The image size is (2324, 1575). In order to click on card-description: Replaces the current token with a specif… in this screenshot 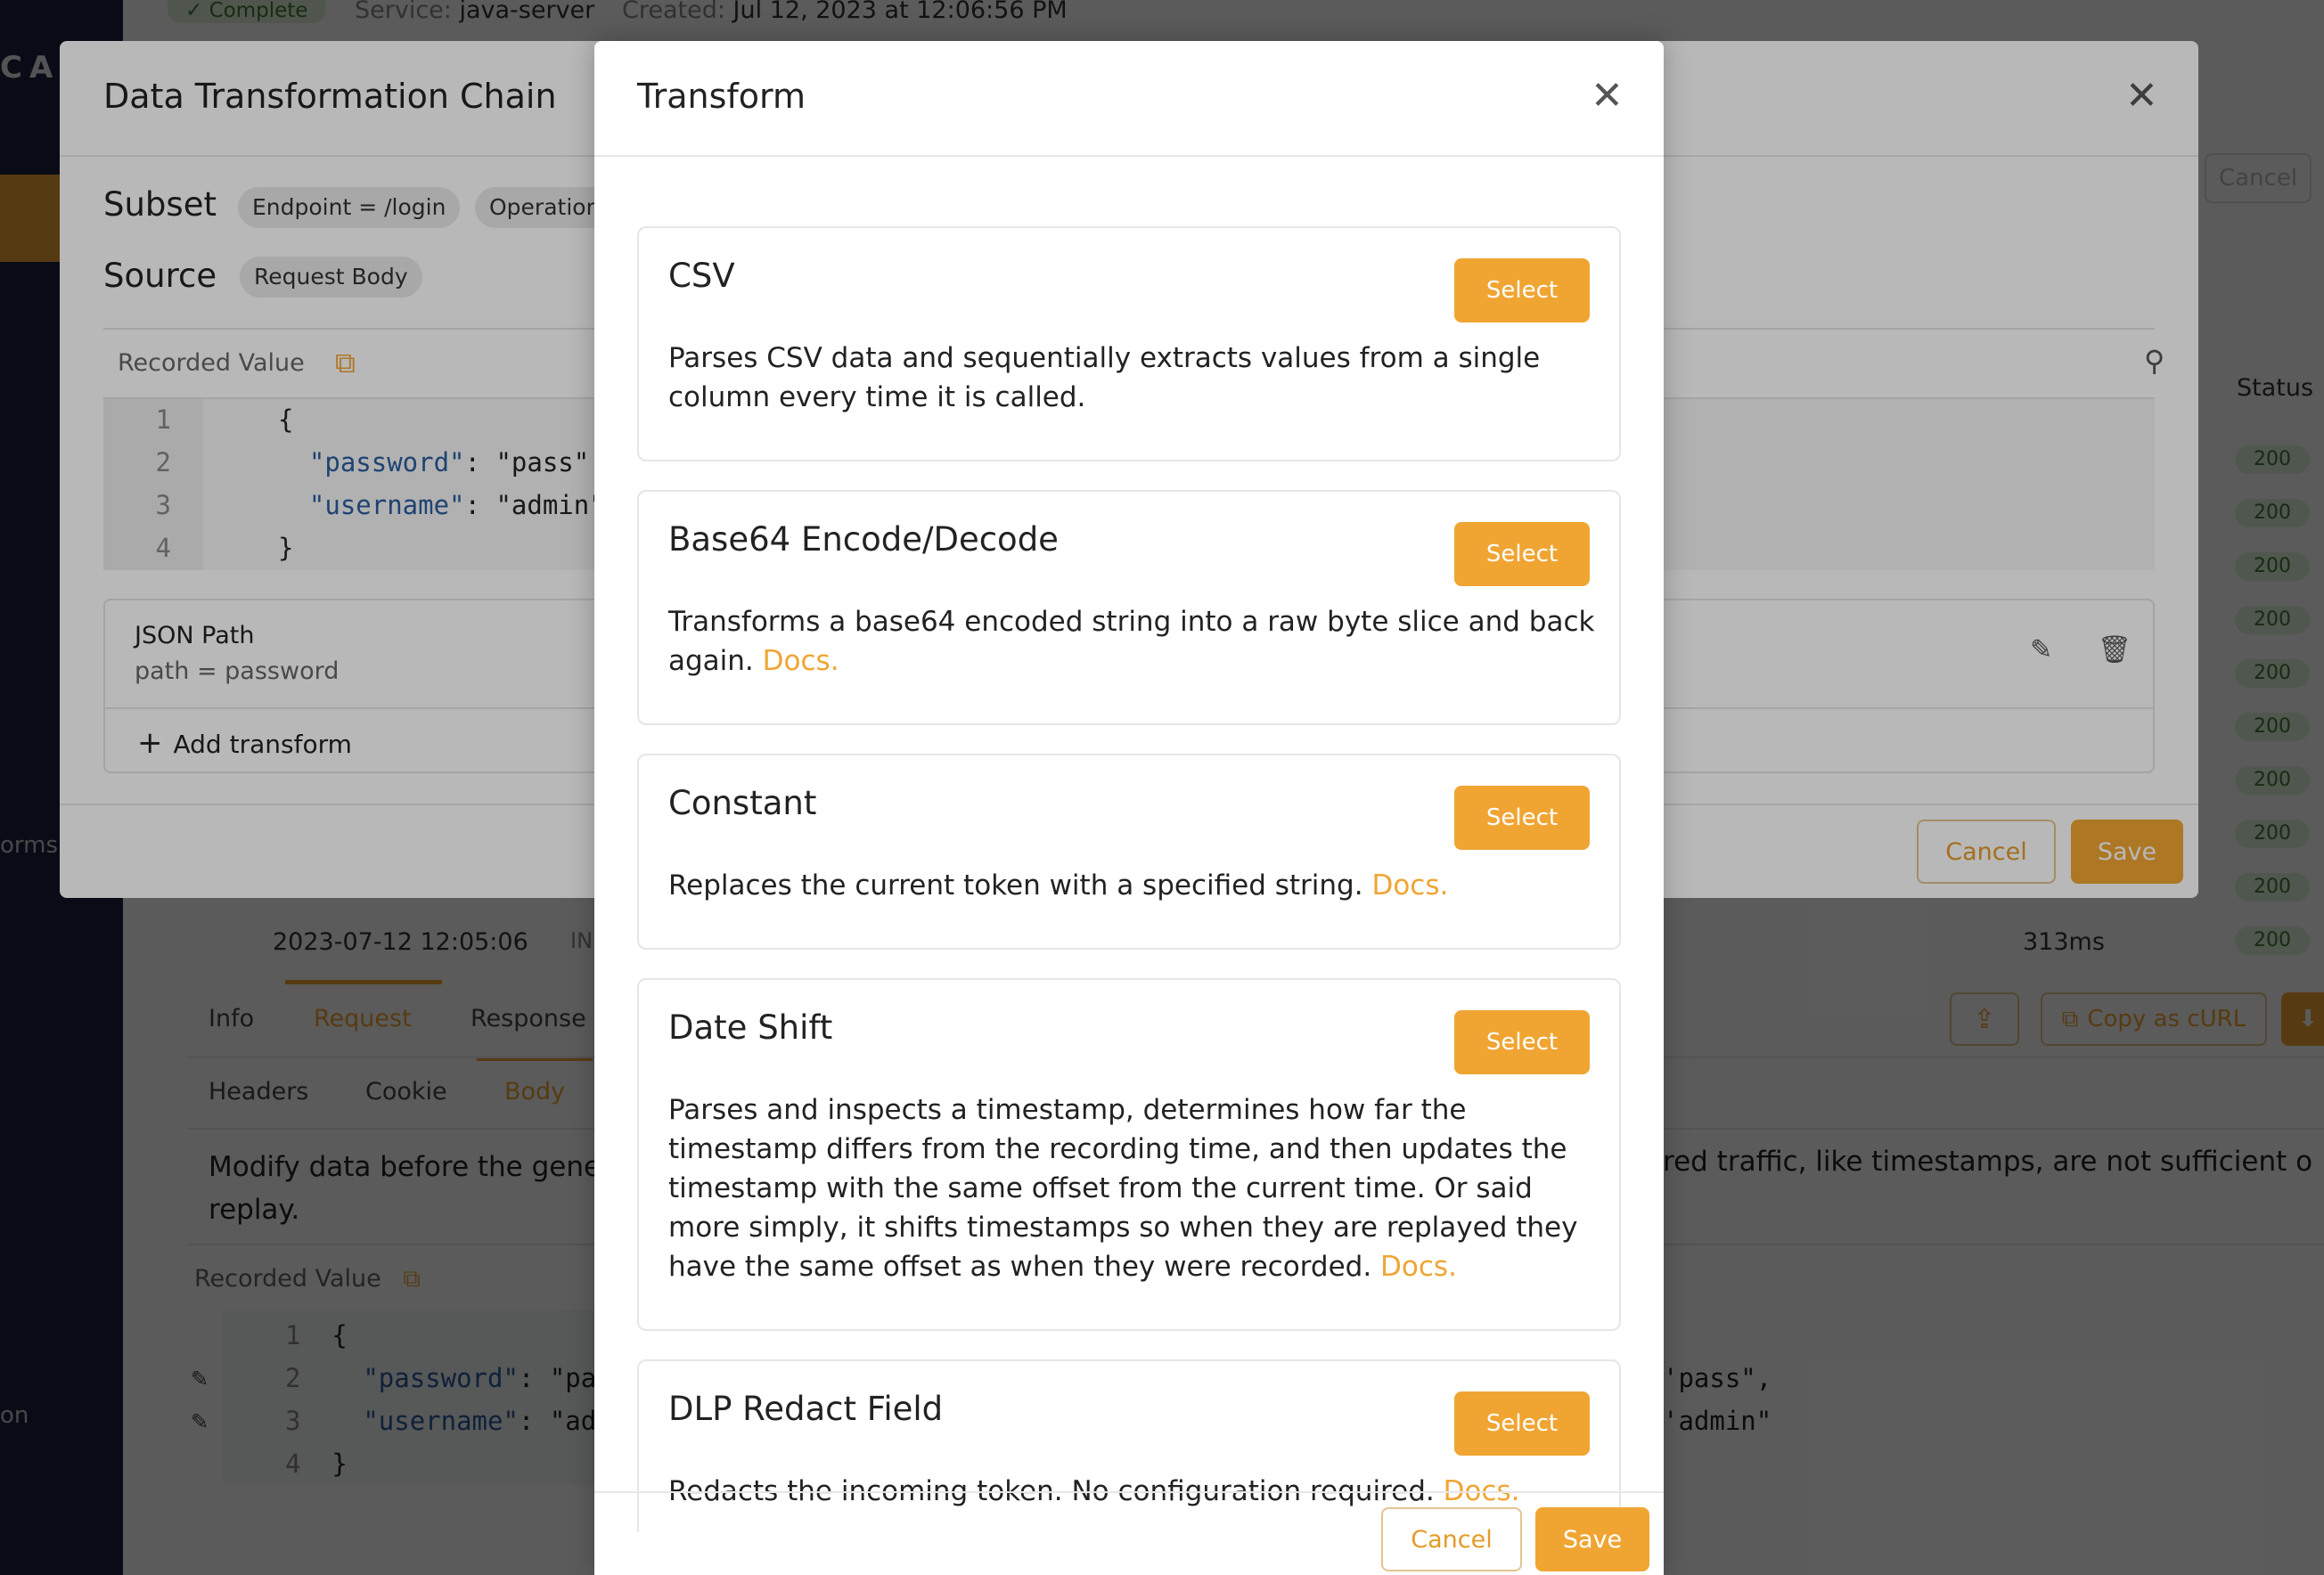, I will do `click(1058, 885)`.